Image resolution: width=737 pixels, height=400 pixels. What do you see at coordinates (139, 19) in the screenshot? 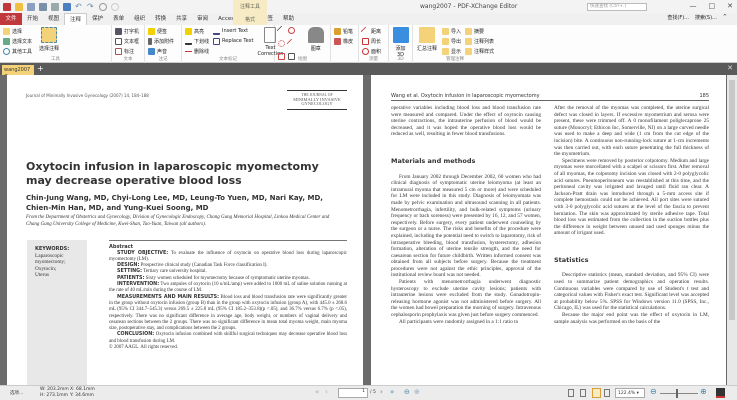
I see `tab-6: 组织` at bounding box center [139, 19].